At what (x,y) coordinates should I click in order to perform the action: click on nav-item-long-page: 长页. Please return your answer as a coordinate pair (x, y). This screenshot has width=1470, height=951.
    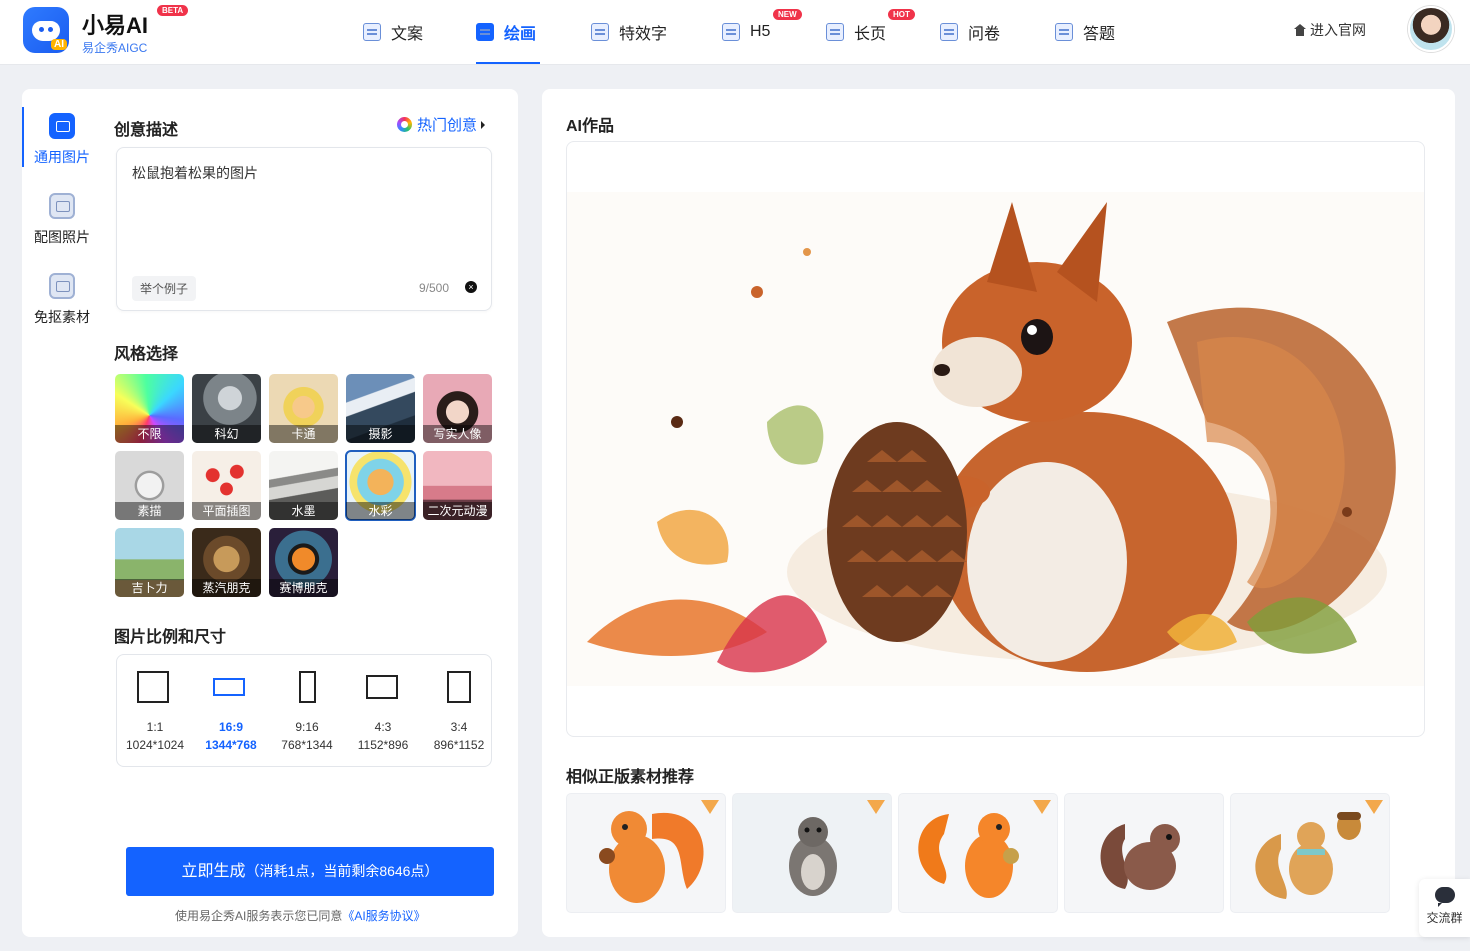
    Looking at the image, I should click on (856, 32).